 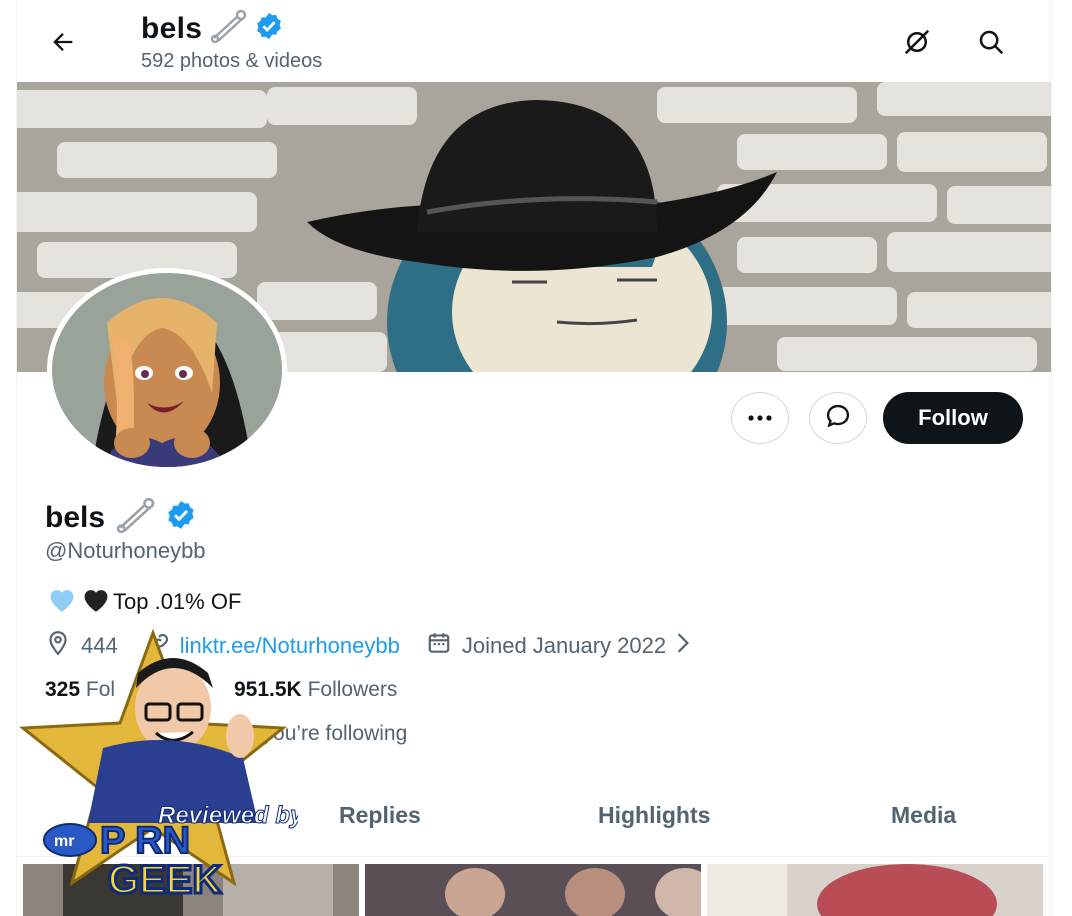 What do you see at coordinates (654, 815) in the screenshot?
I see `tab-highlights: Highlights` at bounding box center [654, 815].